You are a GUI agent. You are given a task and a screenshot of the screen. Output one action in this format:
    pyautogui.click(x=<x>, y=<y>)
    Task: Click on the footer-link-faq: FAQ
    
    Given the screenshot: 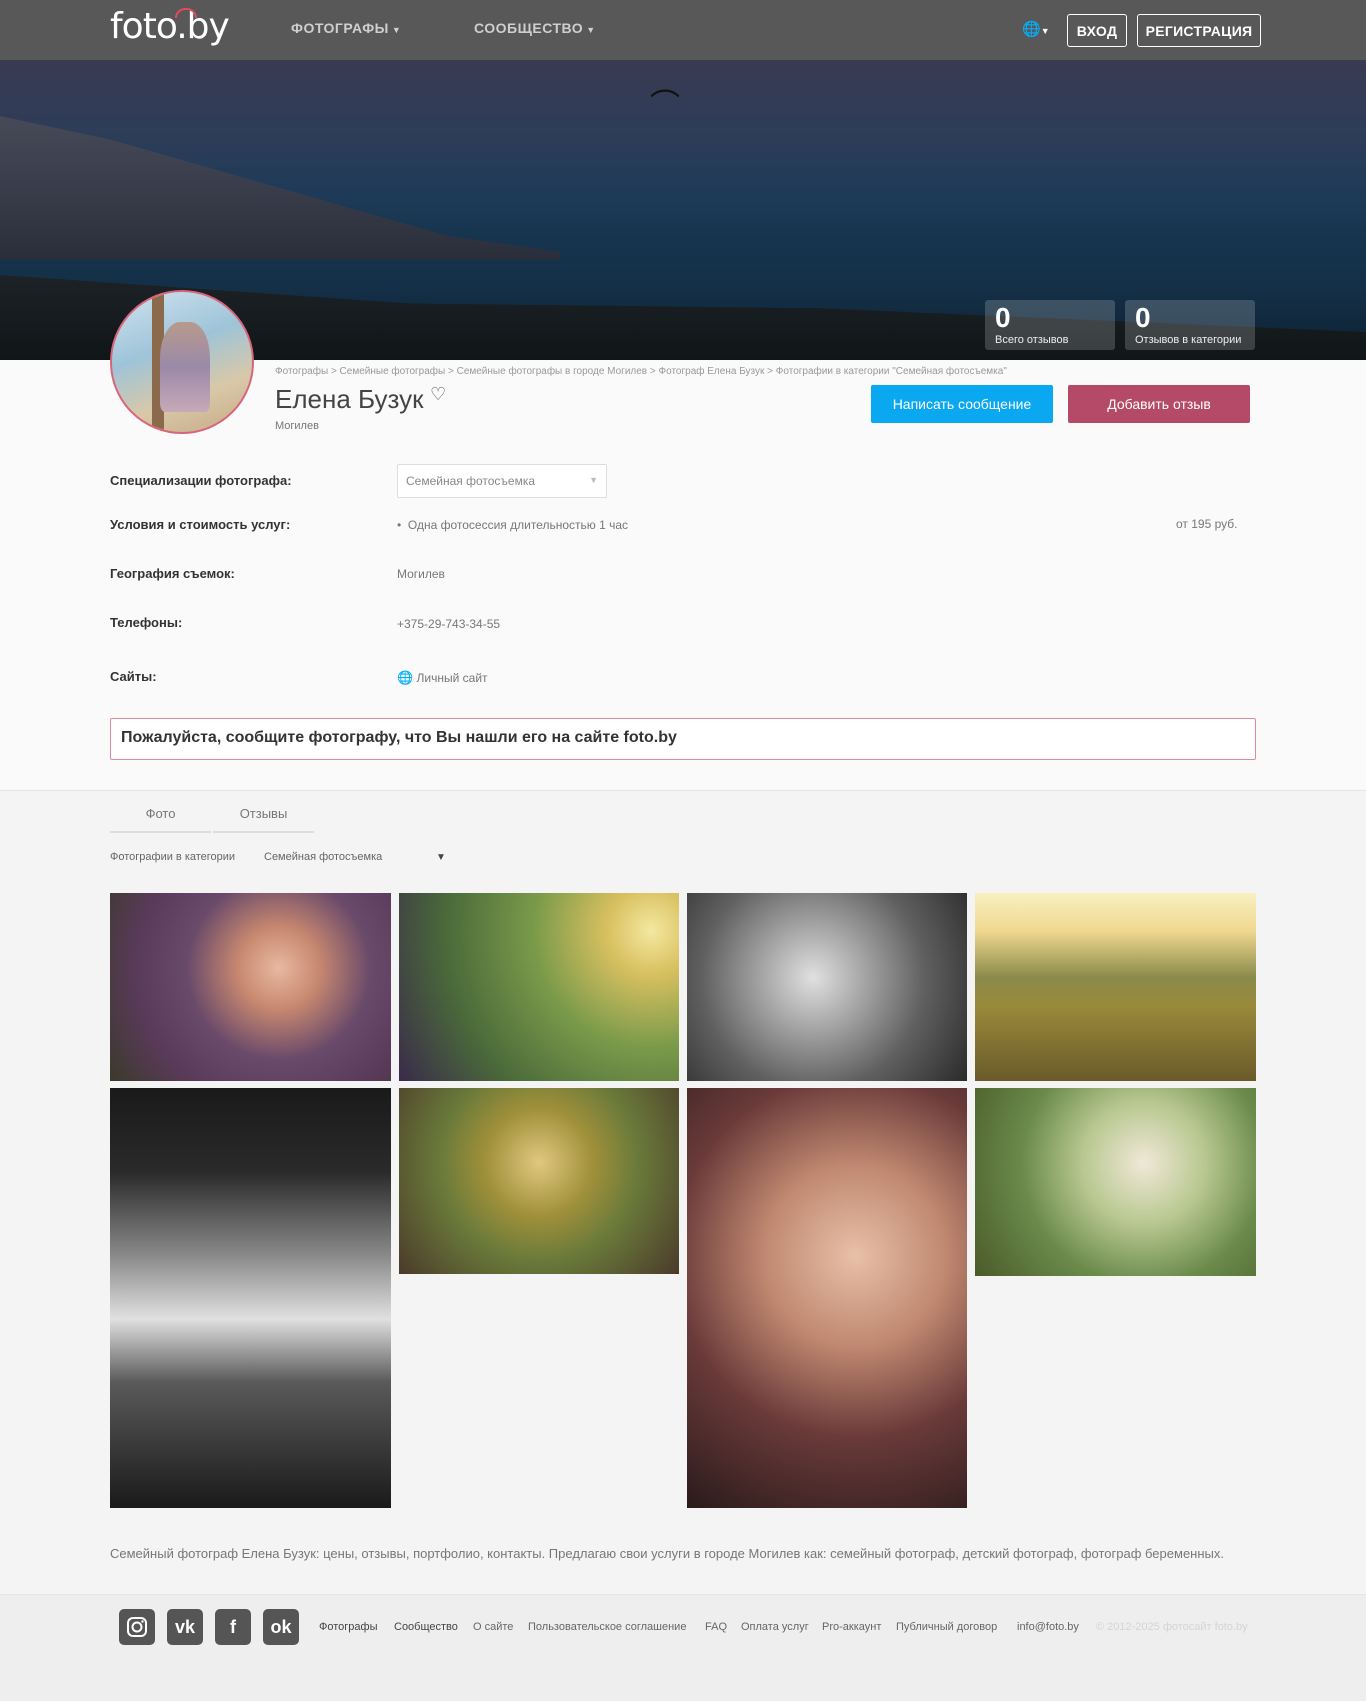 What is the action you would take?
    pyautogui.click(x=716, y=1627)
    